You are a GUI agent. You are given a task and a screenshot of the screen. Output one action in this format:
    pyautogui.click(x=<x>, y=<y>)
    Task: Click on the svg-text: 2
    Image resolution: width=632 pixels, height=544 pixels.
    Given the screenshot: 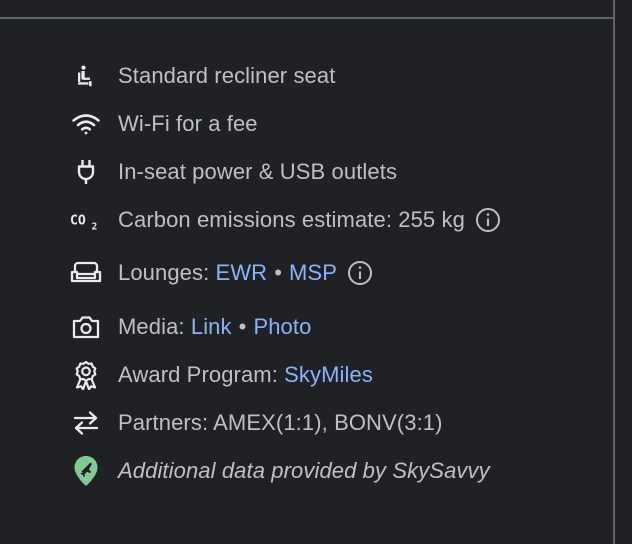 What is the action you would take?
    pyautogui.click(x=95, y=226)
    